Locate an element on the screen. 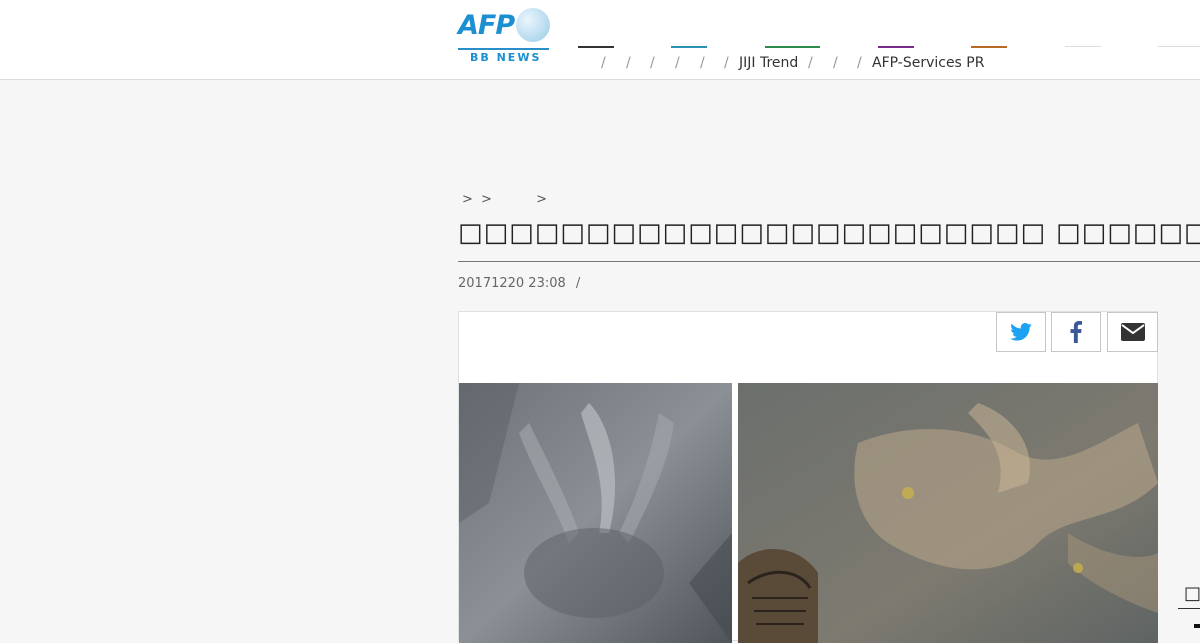  logo-subtitle: BB NEWS is located at coordinates (506, 57).